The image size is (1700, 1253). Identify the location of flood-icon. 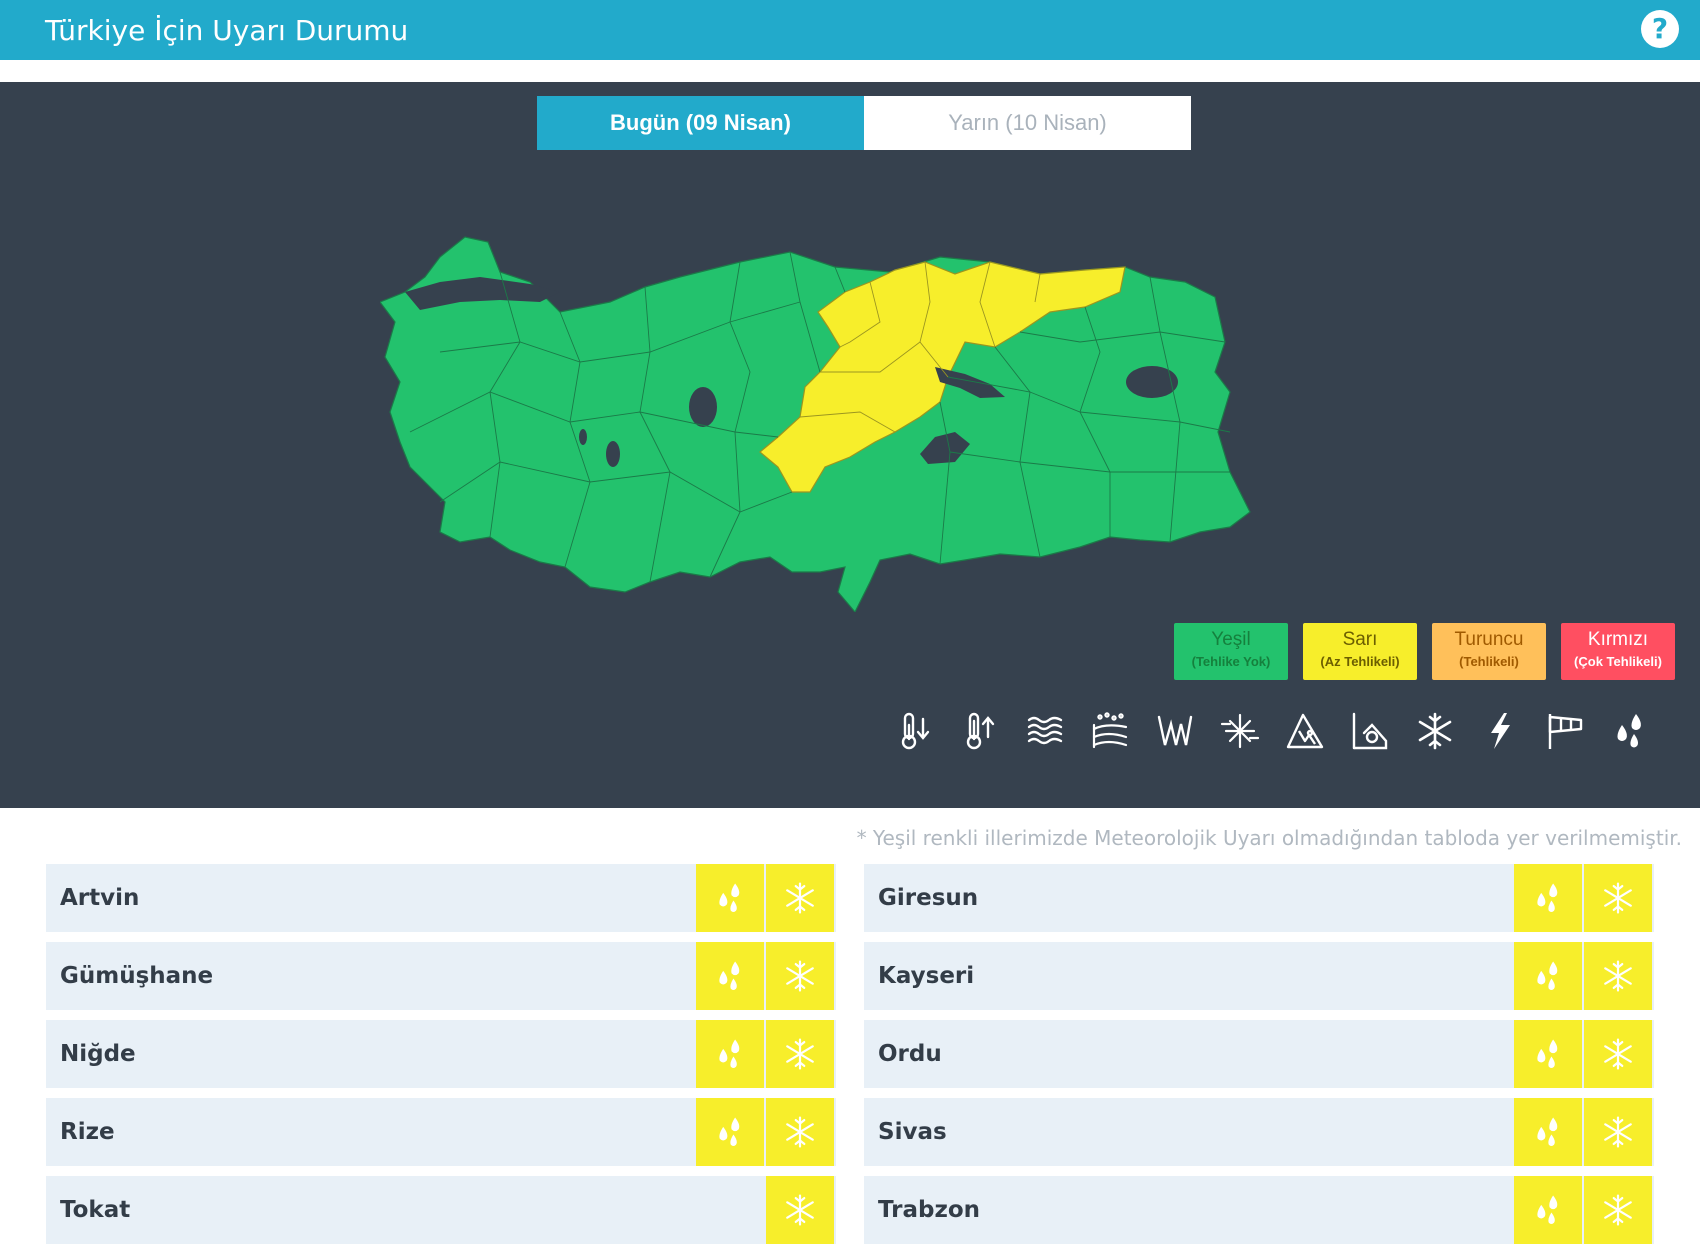
(1370, 731).